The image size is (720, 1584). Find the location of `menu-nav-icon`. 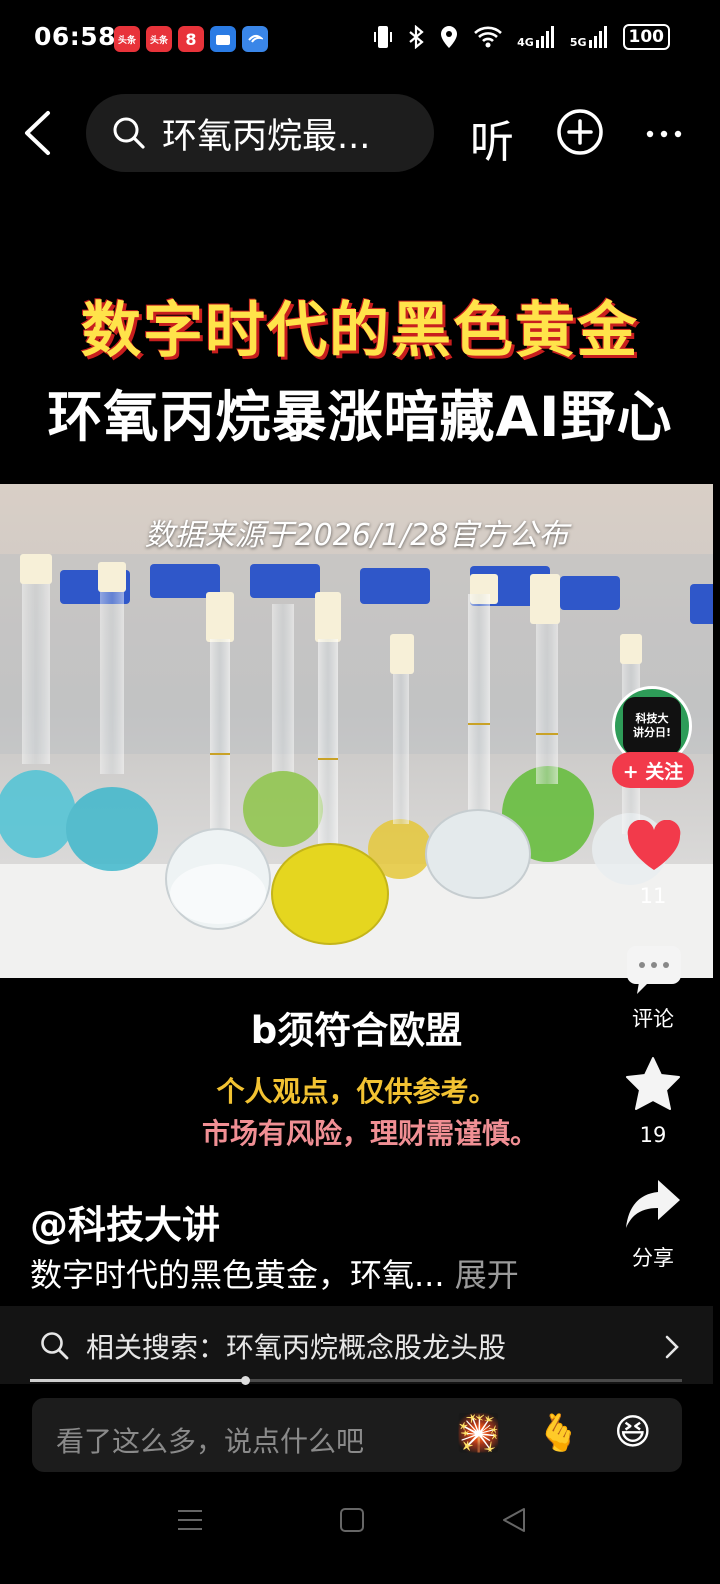

menu-nav-icon is located at coordinates (190, 1520).